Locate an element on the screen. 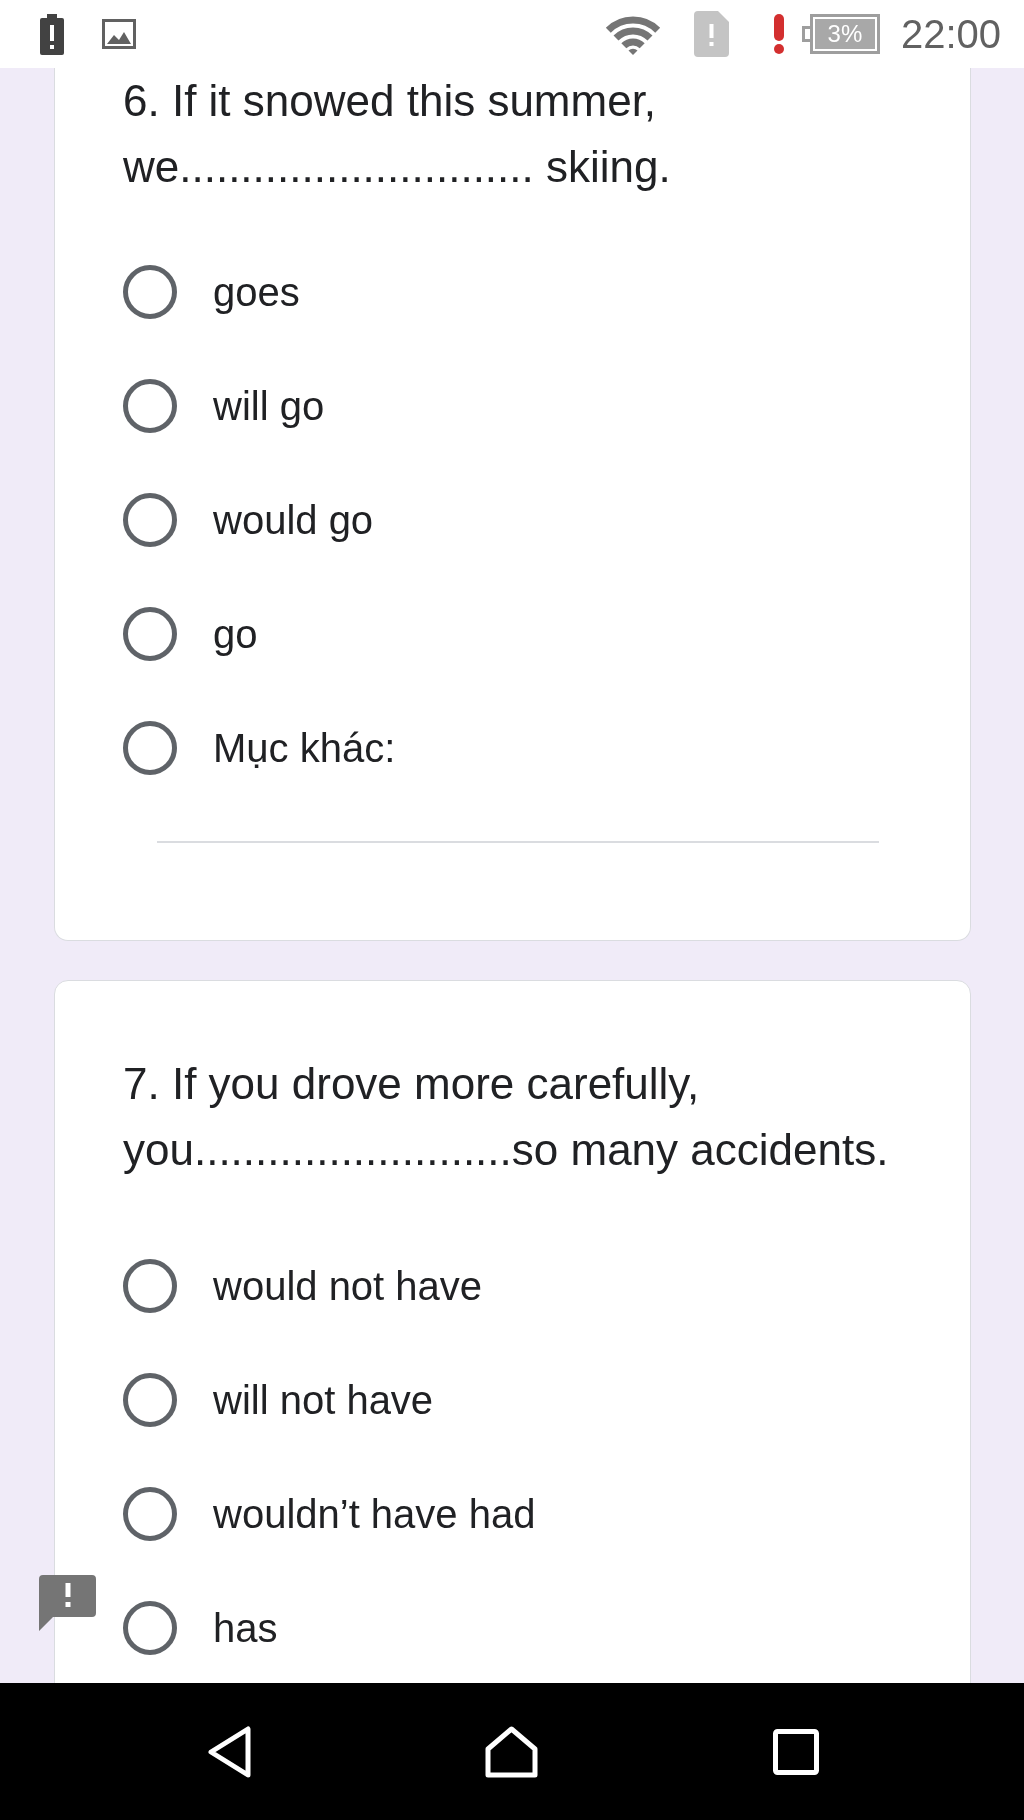 This screenshot has height=1820, width=1024. feedback-alert-icon is located at coordinates (67, 1603).